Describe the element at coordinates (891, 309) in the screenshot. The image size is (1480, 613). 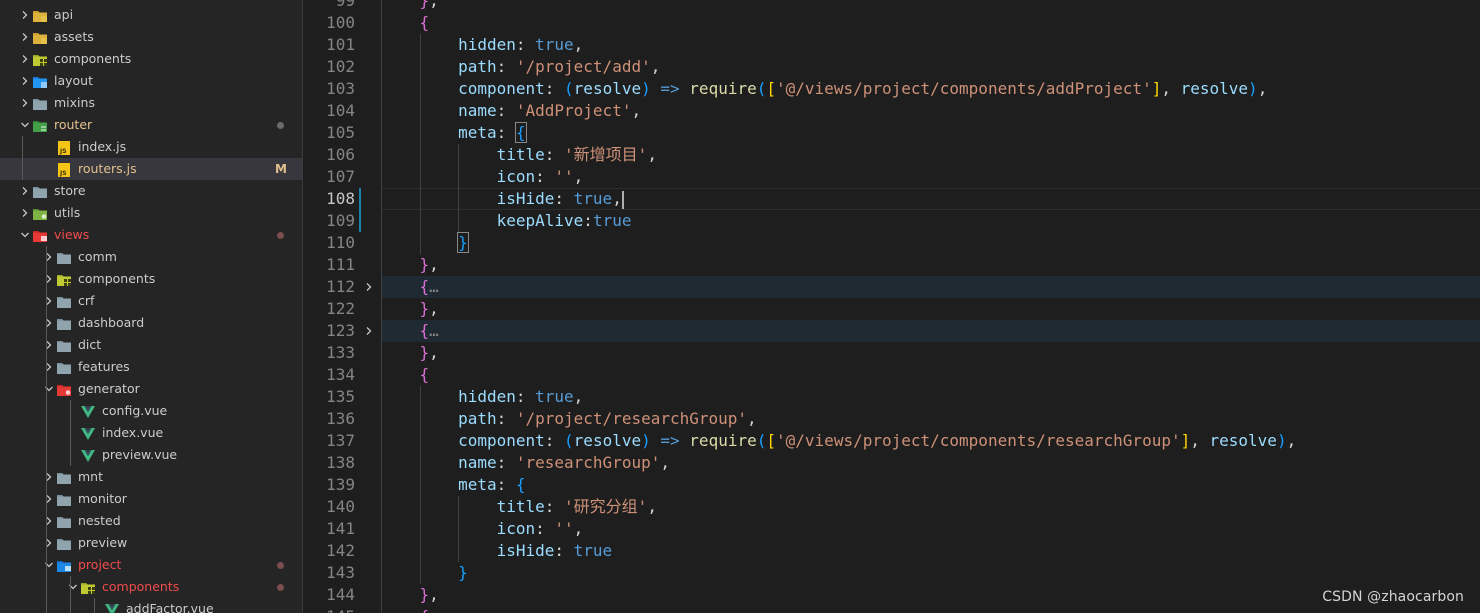
I see `code-line: 122 },` at that location.